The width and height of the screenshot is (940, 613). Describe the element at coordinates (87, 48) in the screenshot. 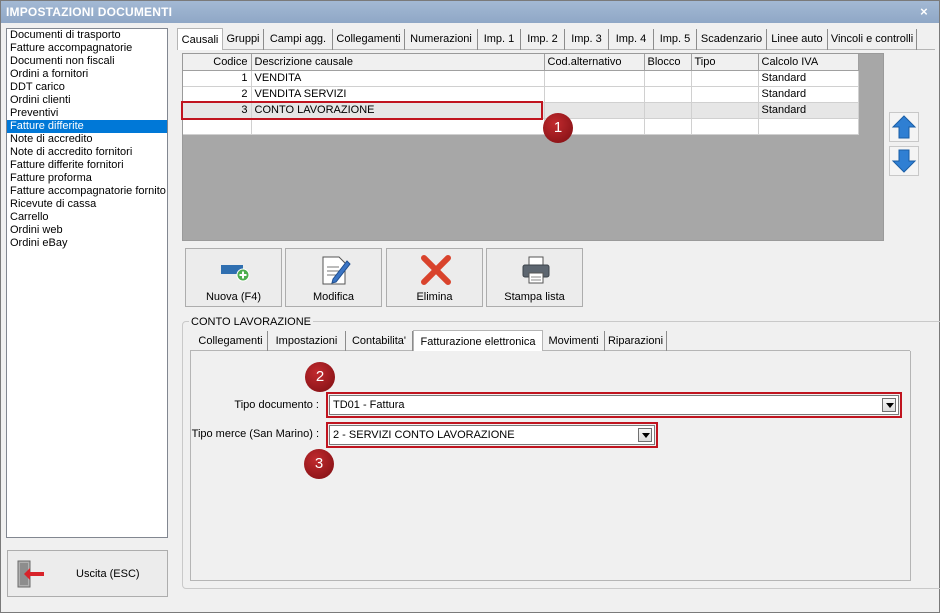

I see `list-item: Fatture accompagnatorie` at that location.